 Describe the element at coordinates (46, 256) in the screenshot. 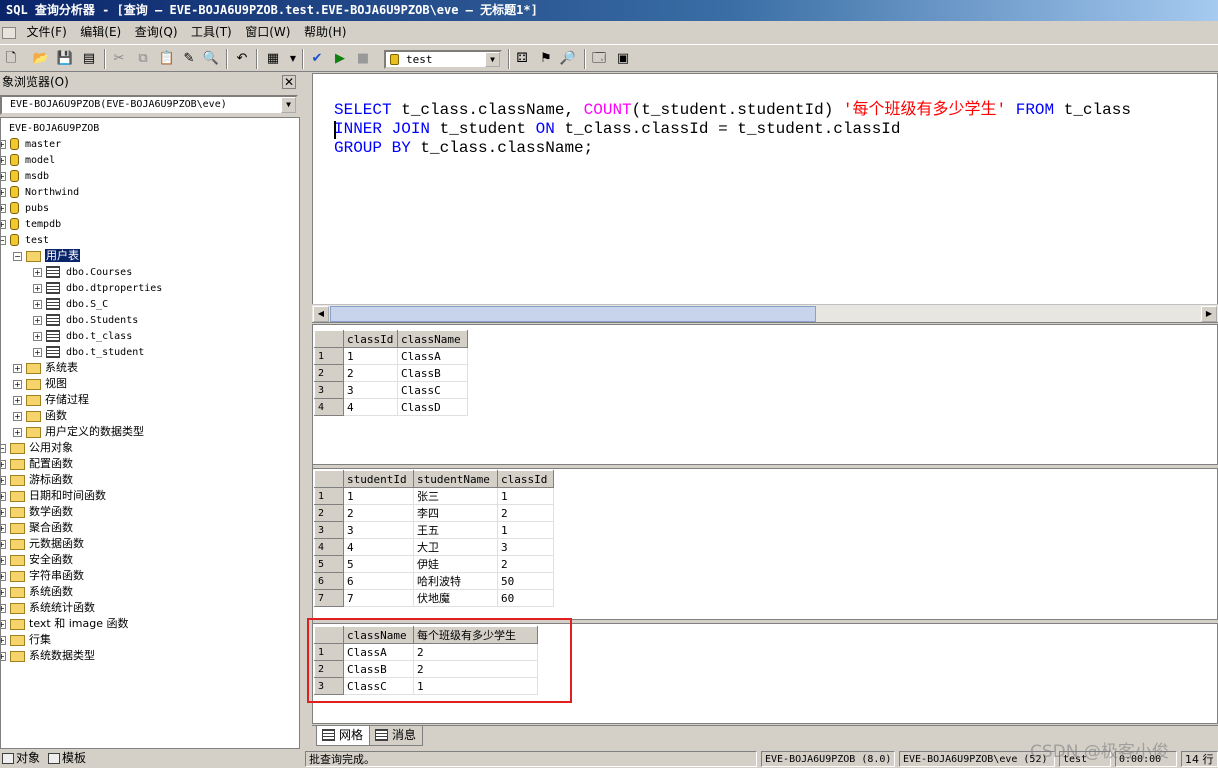

I see `tree-user-tables: − 用户表` at that location.